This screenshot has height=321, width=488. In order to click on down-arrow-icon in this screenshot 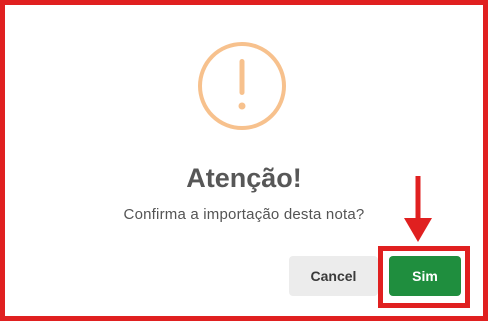, I will do `click(418, 209)`.